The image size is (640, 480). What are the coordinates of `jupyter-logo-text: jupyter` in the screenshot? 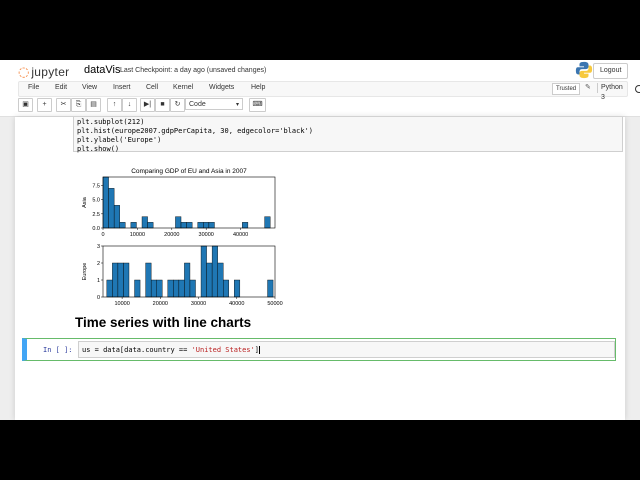 It's located at (50, 72).